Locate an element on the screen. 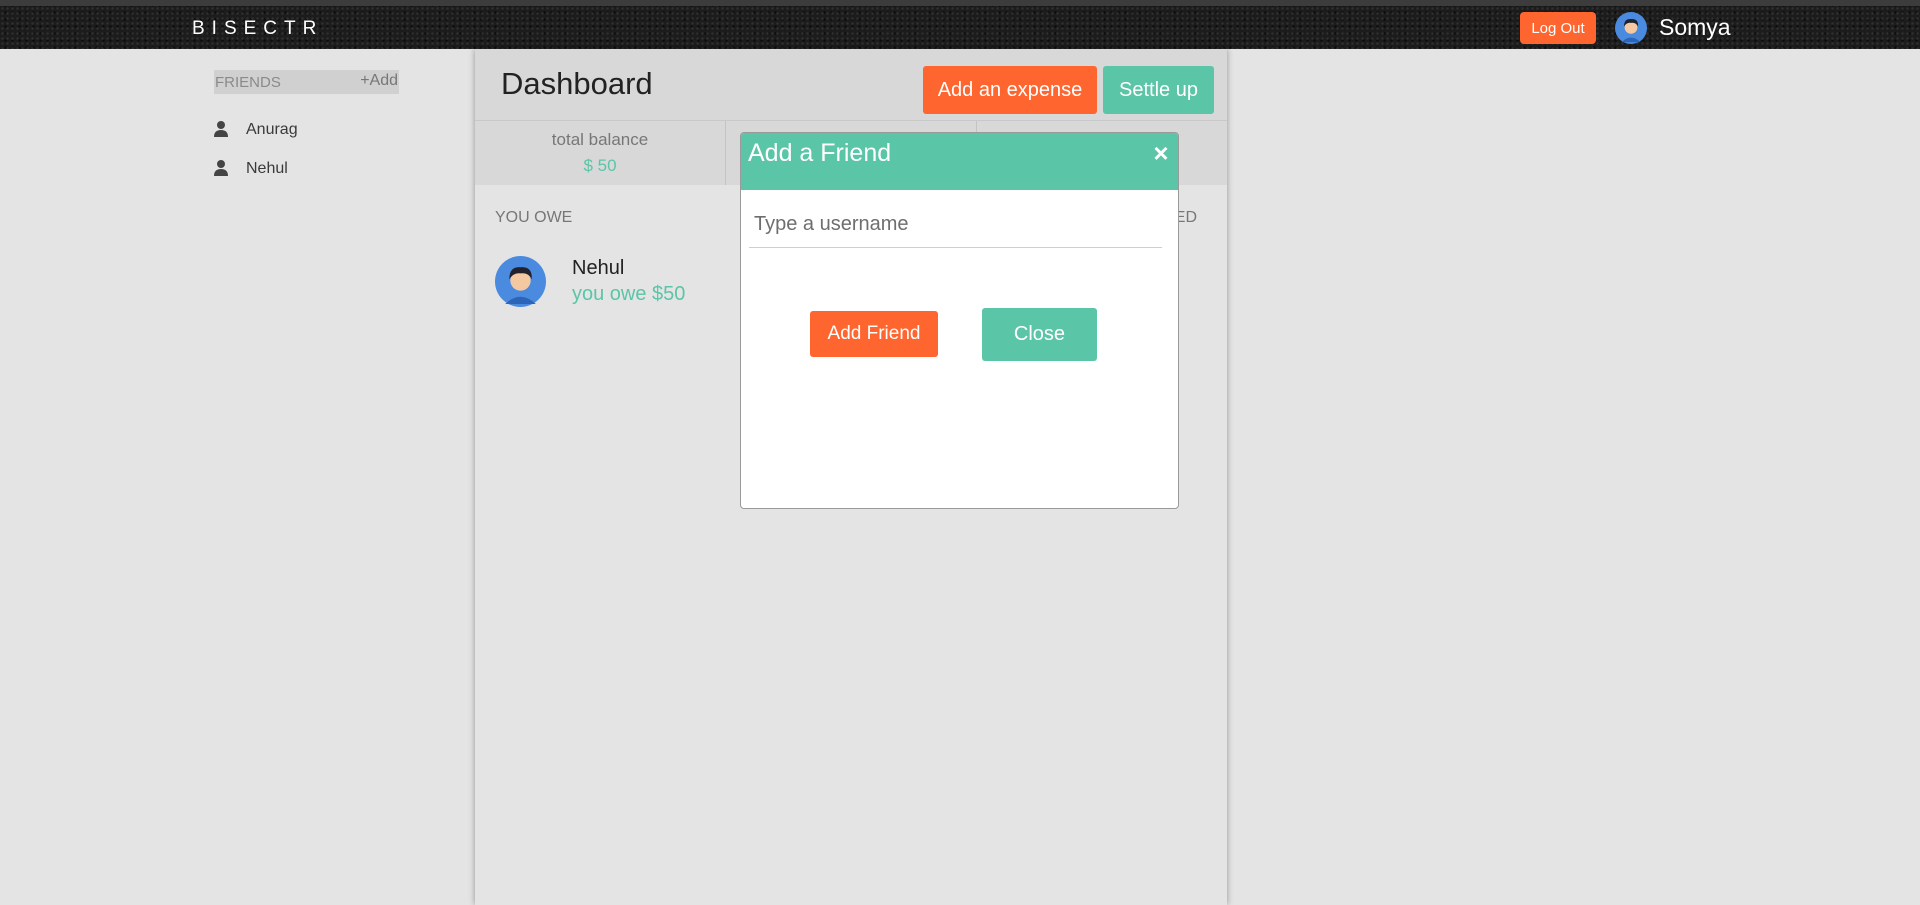 Image resolution: width=1920 pixels, height=905 pixels. owe-name: Nehul is located at coordinates (598, 268).